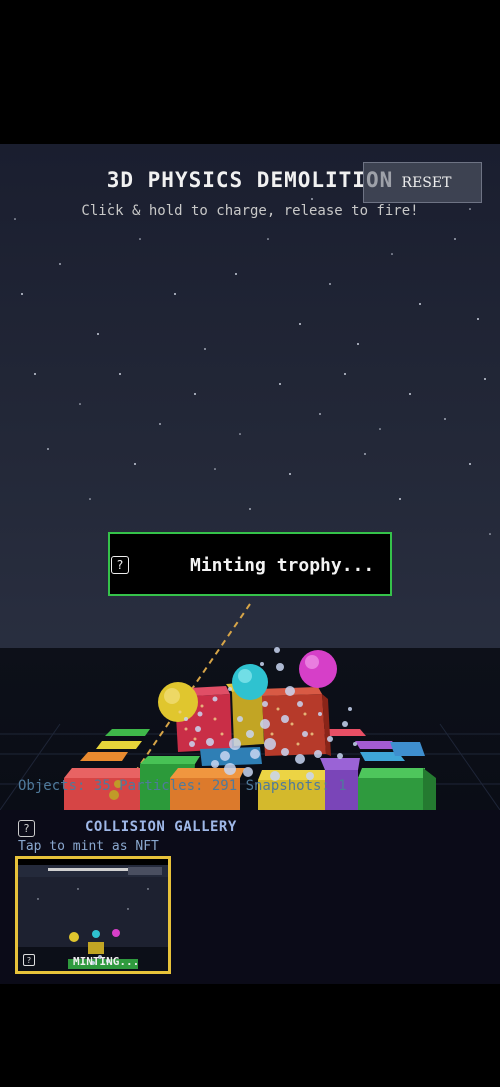  I want to click on stats-readout: Objects: 35 Particles: 291 Snapshots: 1, so click(182, 786).